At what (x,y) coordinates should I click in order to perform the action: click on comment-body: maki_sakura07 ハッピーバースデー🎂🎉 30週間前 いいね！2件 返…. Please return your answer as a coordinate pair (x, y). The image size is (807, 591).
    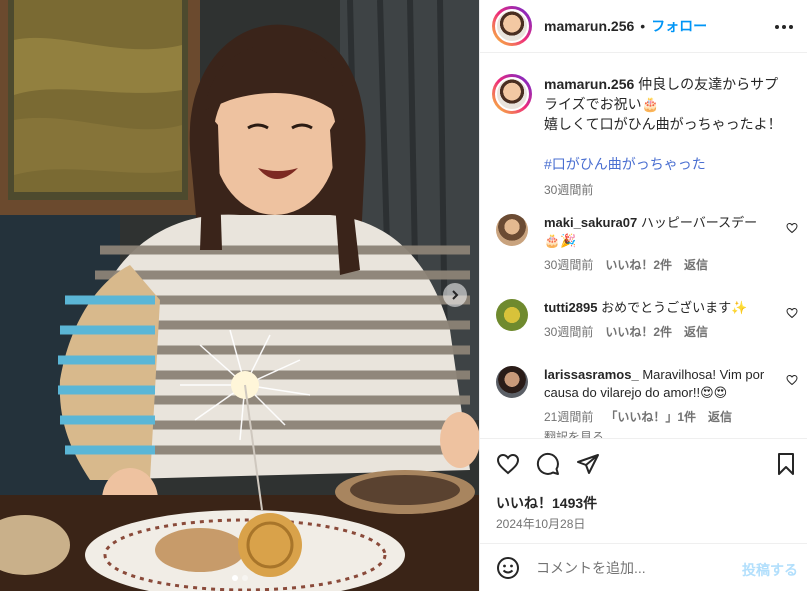
    Looking at the image, I should click on (658, 244).